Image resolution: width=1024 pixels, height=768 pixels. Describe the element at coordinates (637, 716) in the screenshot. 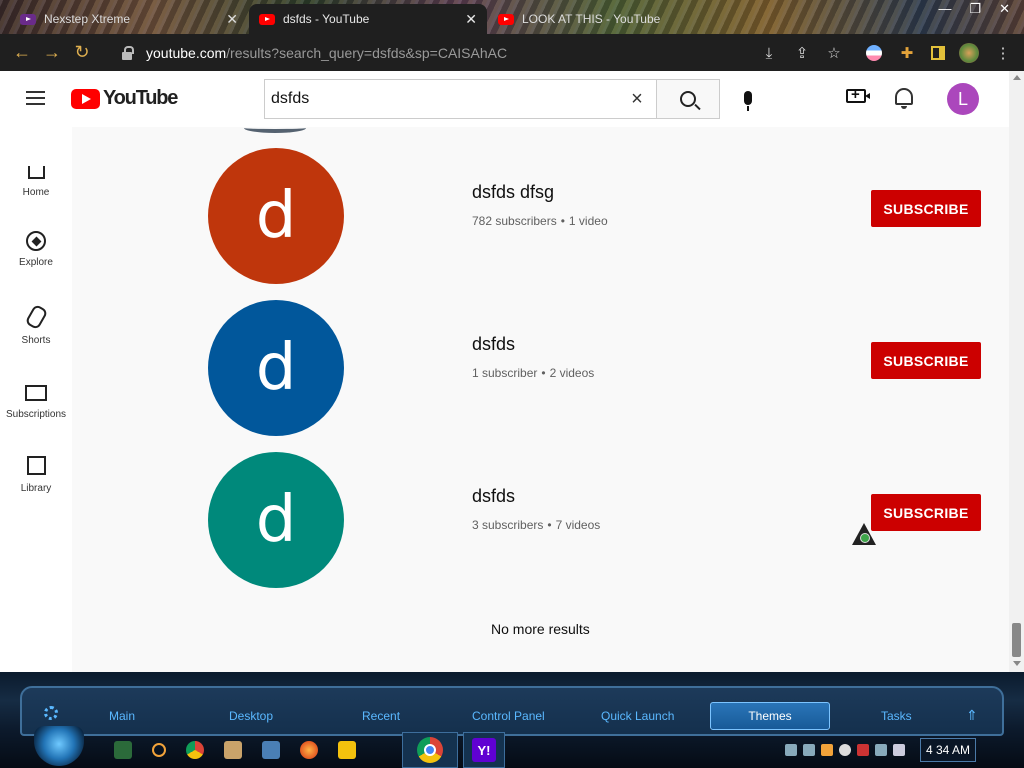

I see `menu-quick-launch: Quick Launch` at that location.